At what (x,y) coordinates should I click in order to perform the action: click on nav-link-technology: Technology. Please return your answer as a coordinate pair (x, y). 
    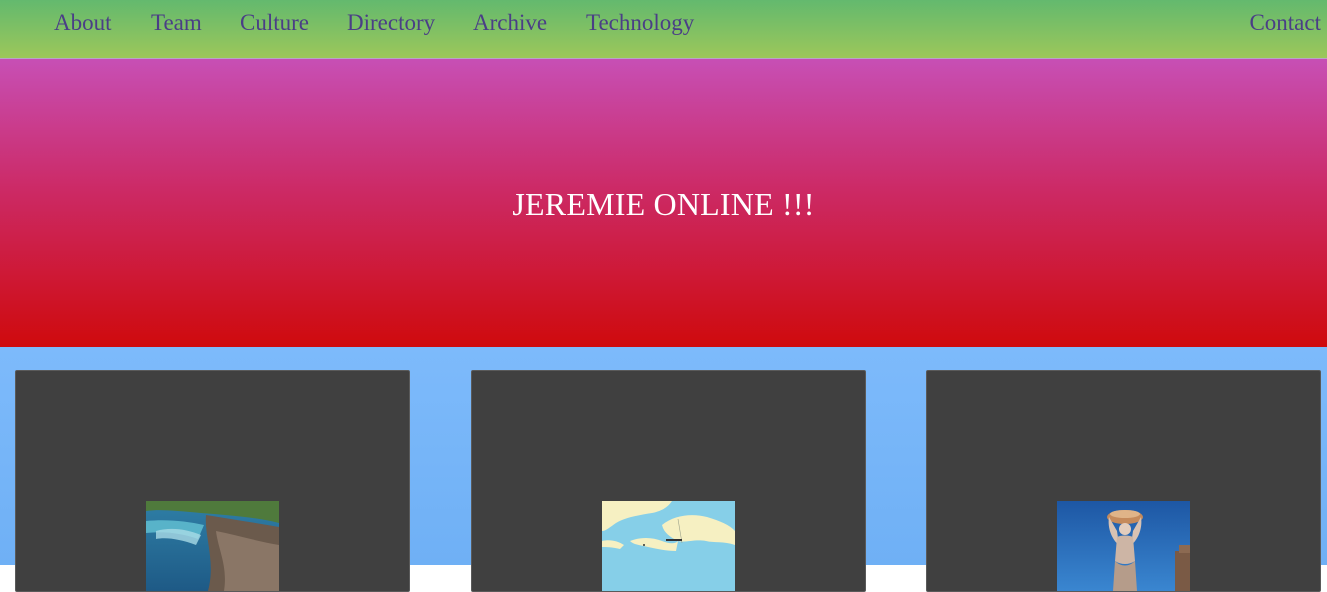
    Looking at the image, I should click on (640, 23).